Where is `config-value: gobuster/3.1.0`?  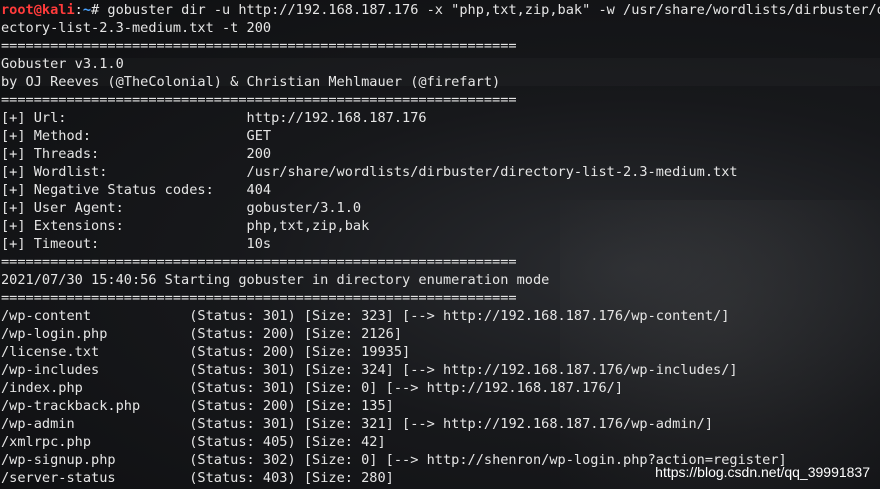 config-value: gobuster/3.1.0 is located at coordinates (304, 208).